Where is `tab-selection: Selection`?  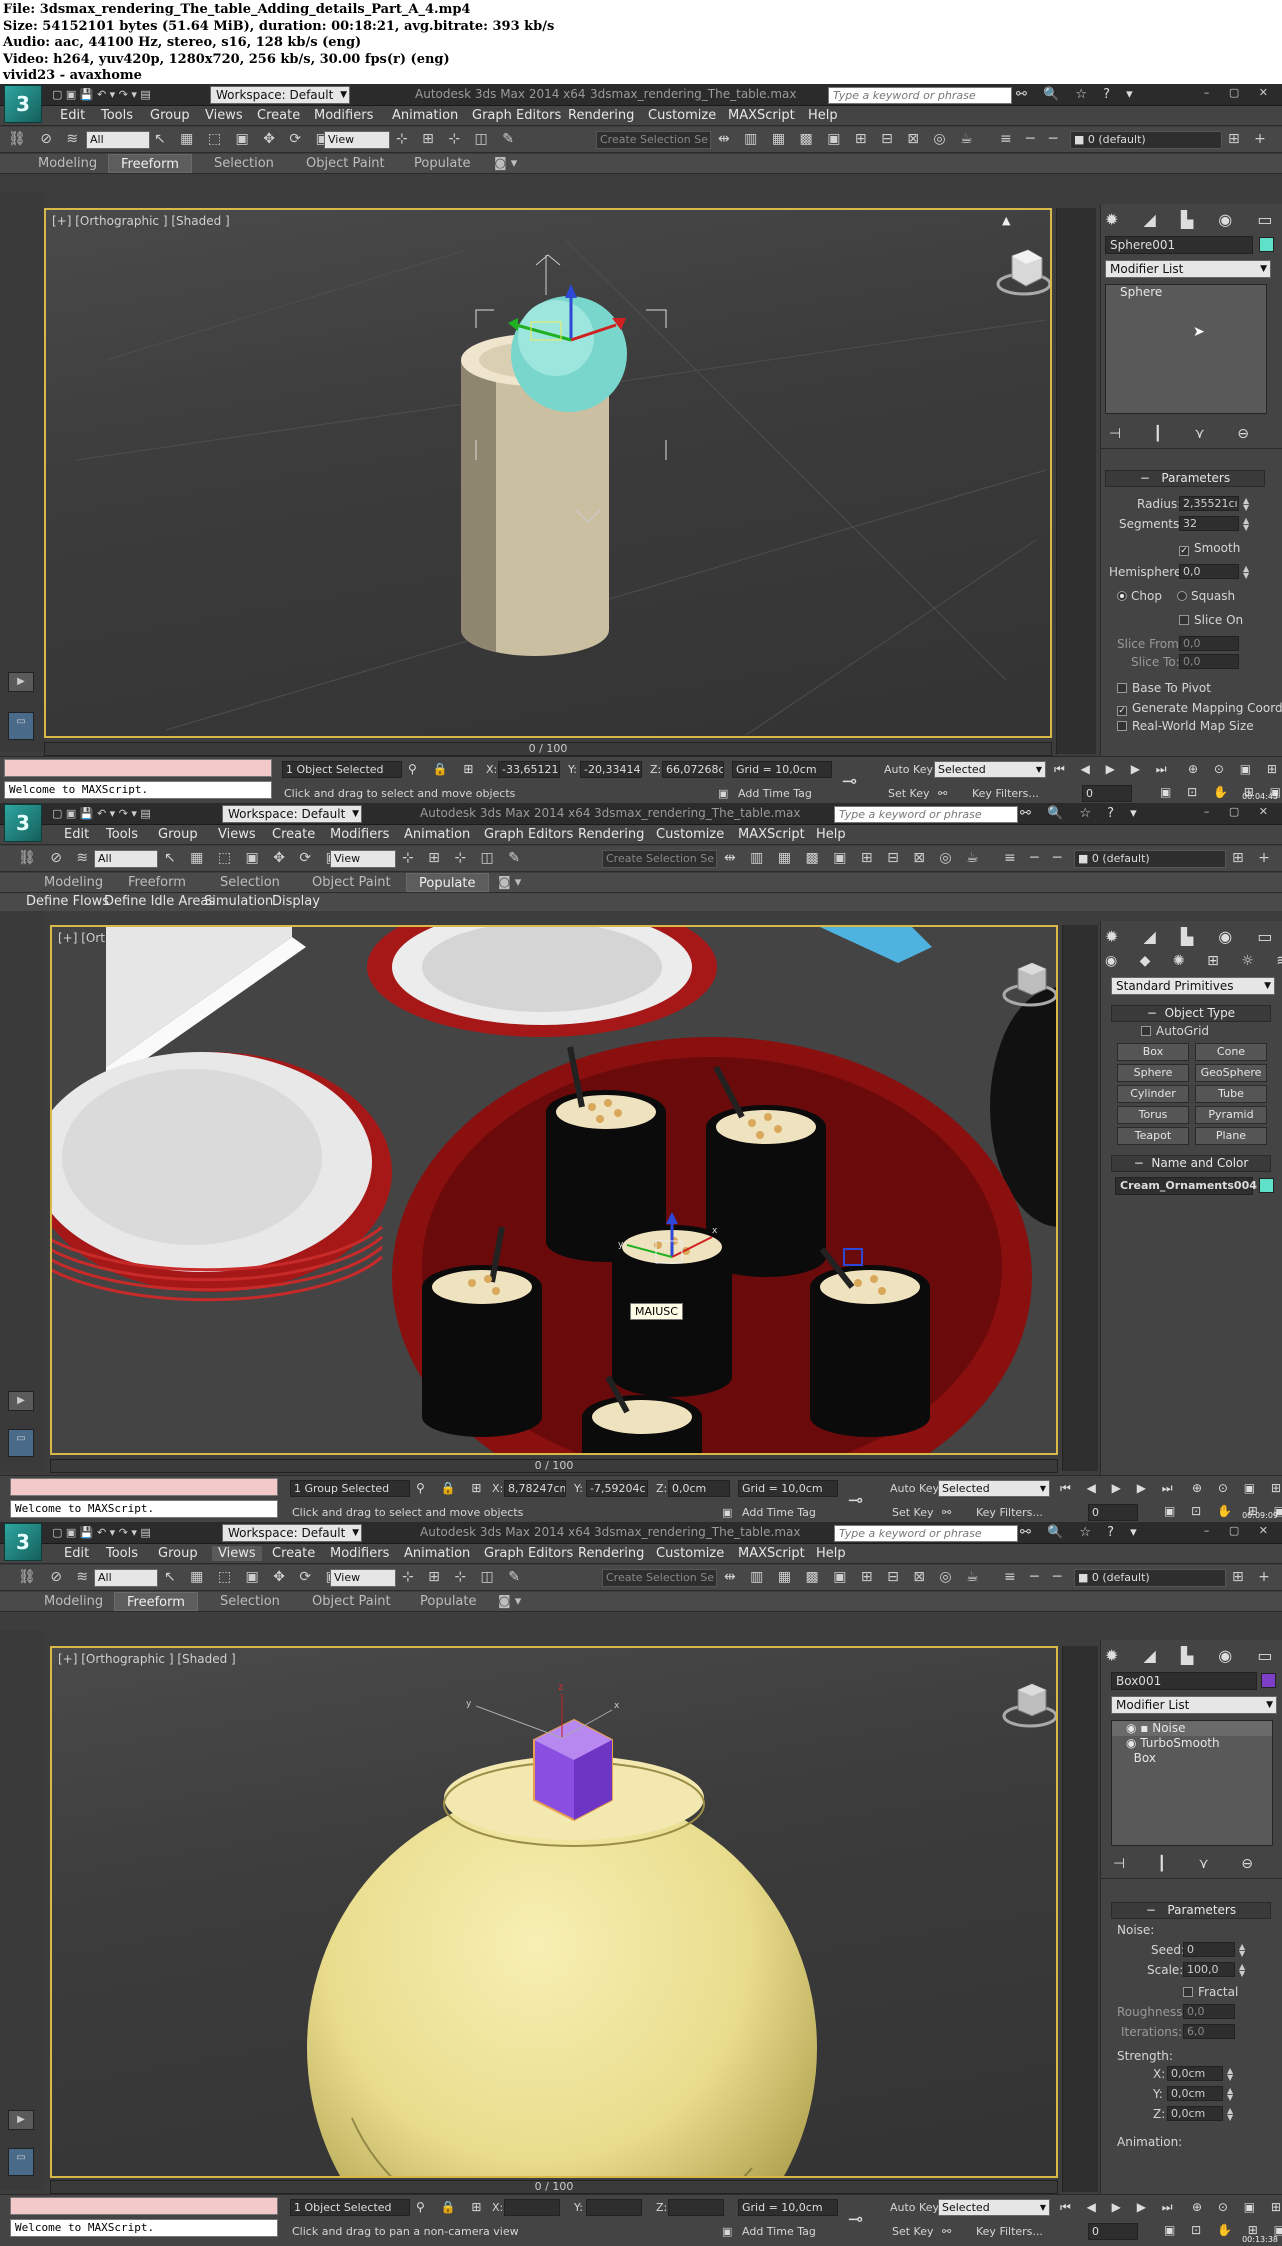
tab-selection: Selection is located at coordinates (250, 1601).